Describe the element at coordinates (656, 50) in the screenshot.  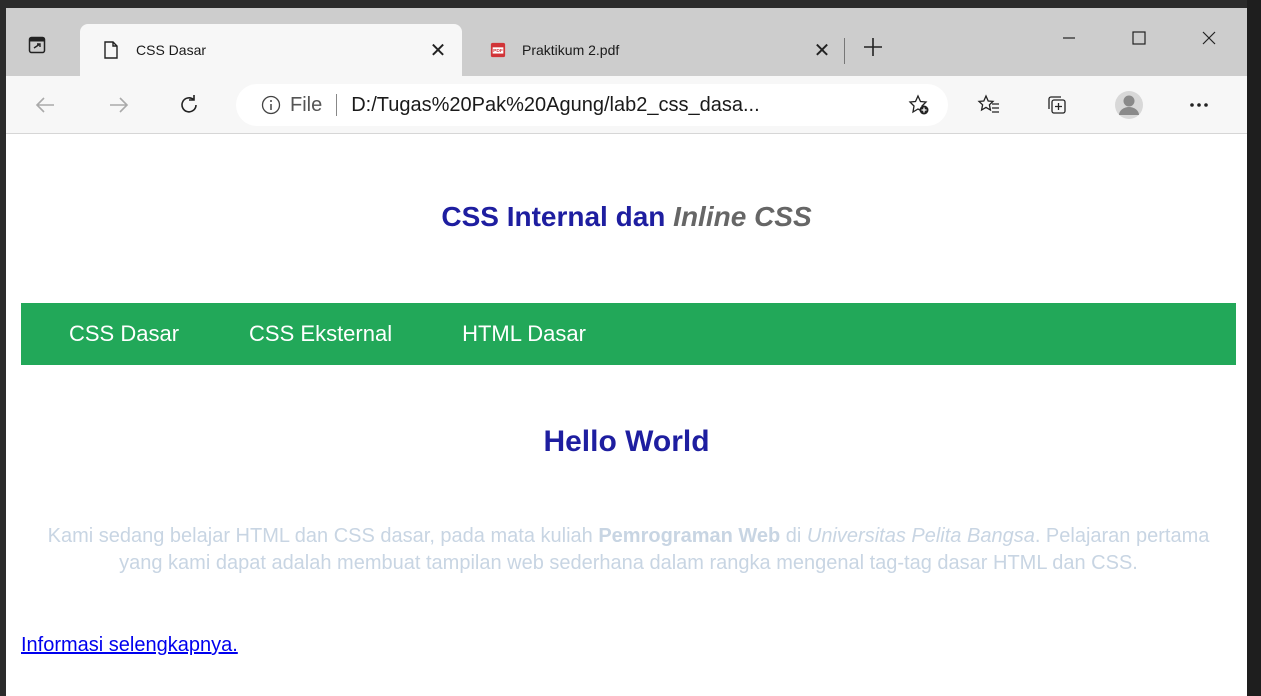
I see `tab-praktikum-pdf: PDF Praktikum 2.pdf ✕` at that location.